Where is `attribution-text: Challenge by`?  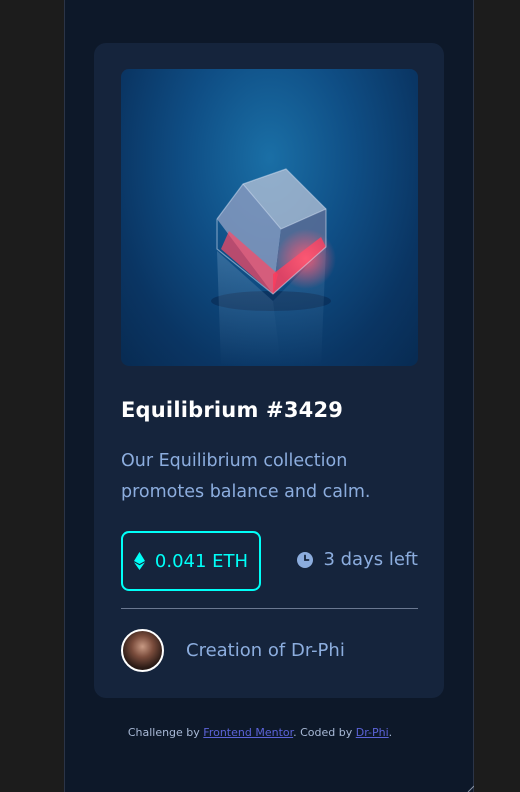
attribution-text: Challenge by is located at coordinates (165, 732).